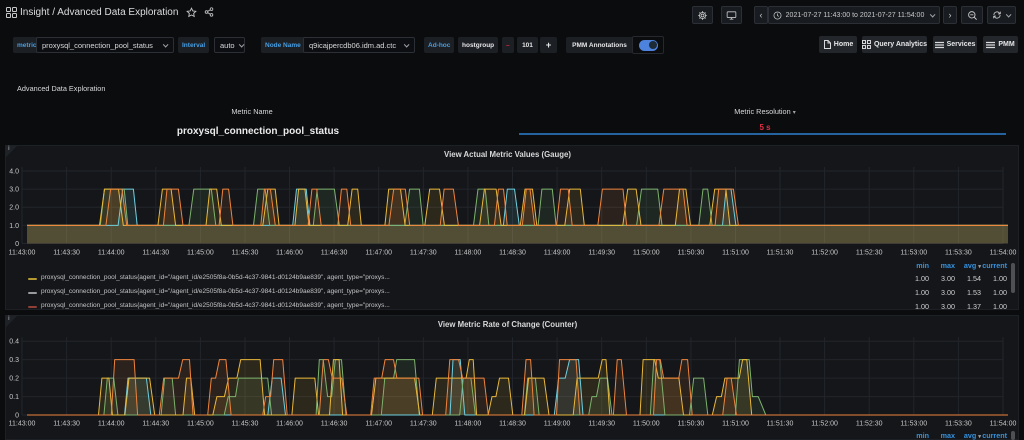 This screenshot has height=440, width=1024. I want to click on svg-text: 0.2, so click(14, 379).